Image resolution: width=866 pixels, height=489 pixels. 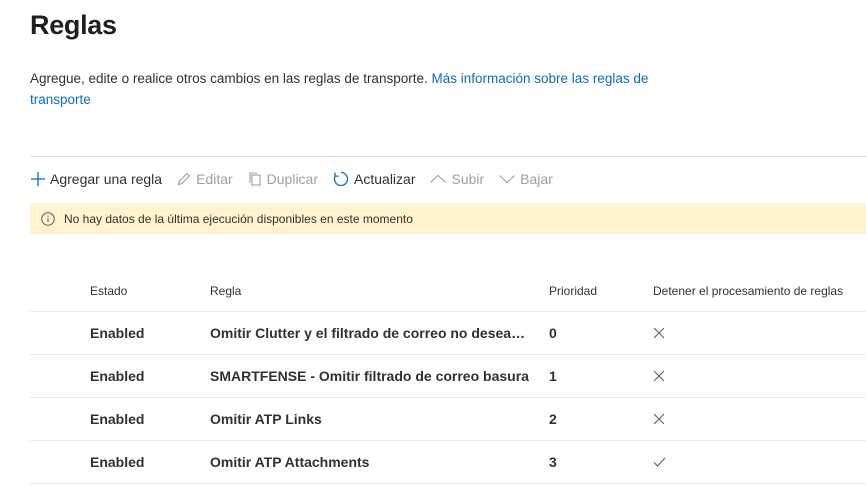 What do you see at coordinates (38, 179) in the screenshot?
I see `plus-icon` at bounding box center [38, 179].